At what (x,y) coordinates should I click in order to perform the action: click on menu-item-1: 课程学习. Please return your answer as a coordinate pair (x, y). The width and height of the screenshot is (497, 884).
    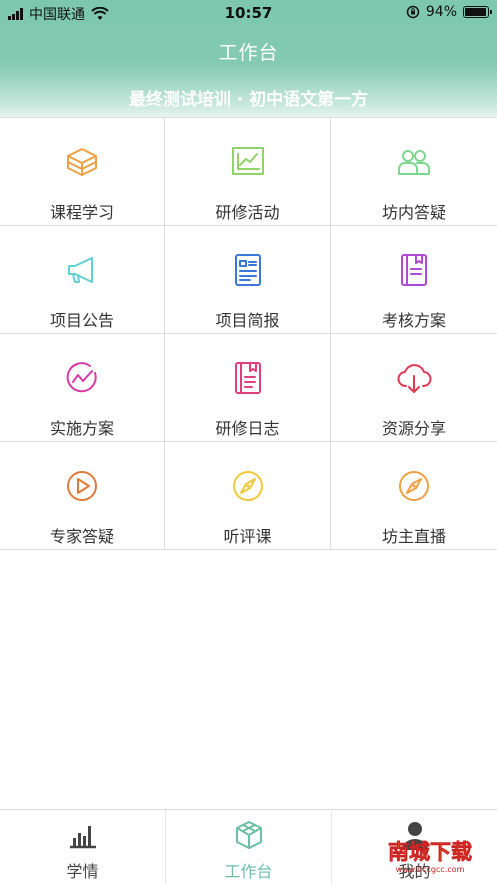
    Looking at the image, I should click on (82, 172).